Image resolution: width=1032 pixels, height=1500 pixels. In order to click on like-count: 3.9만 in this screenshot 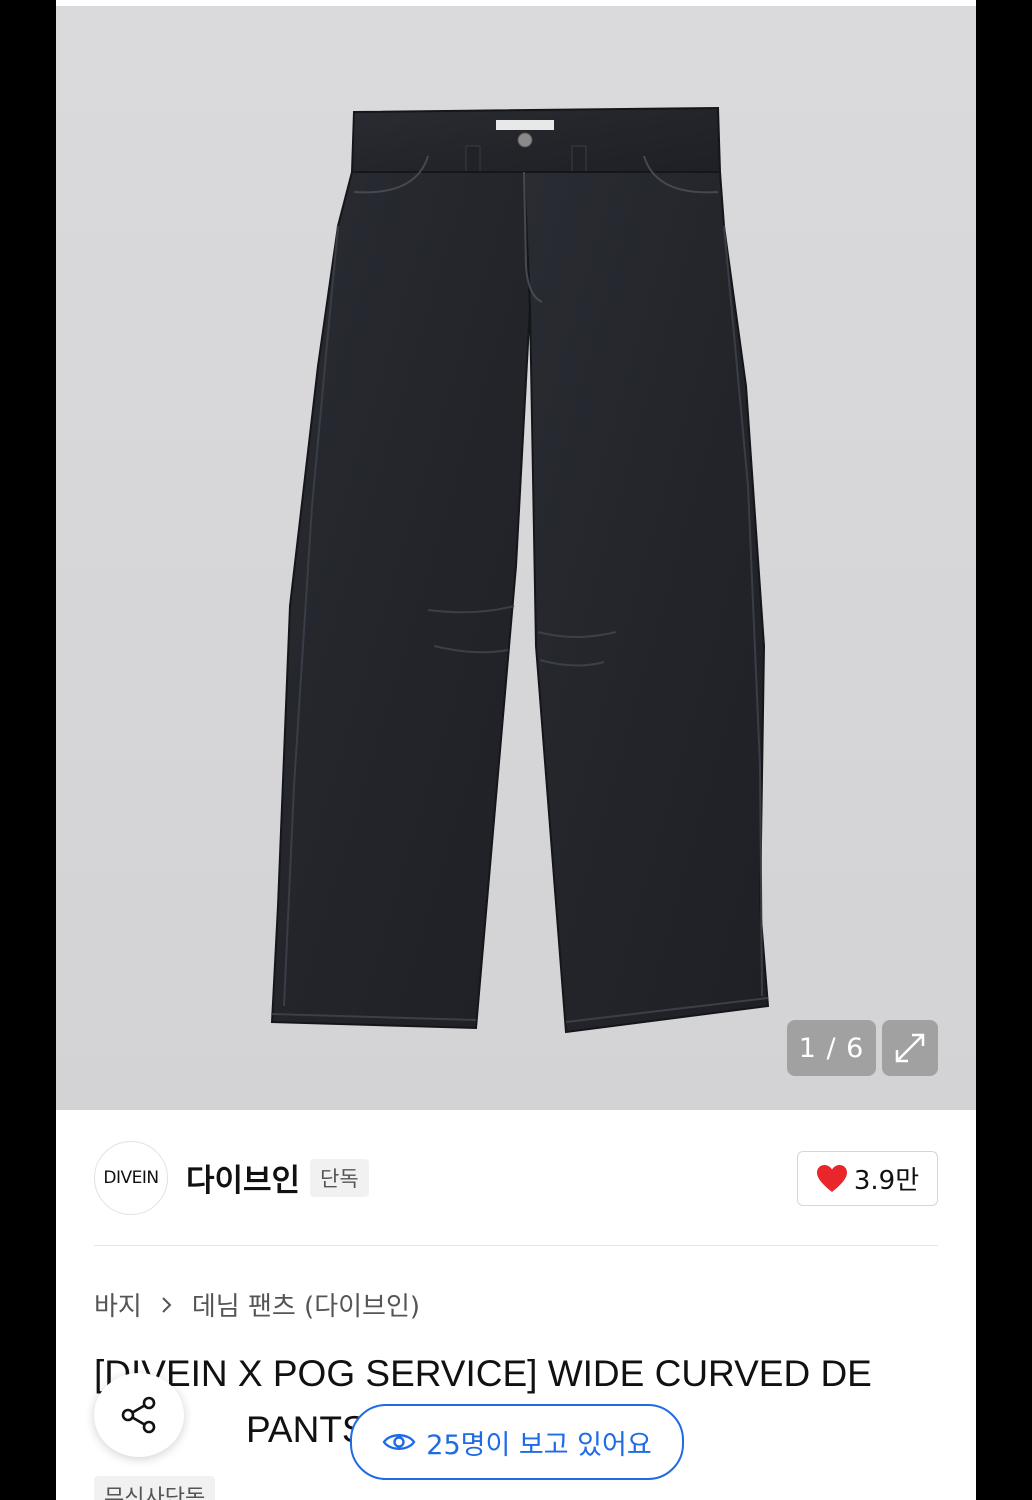, I will do `click(886, 1181)`.